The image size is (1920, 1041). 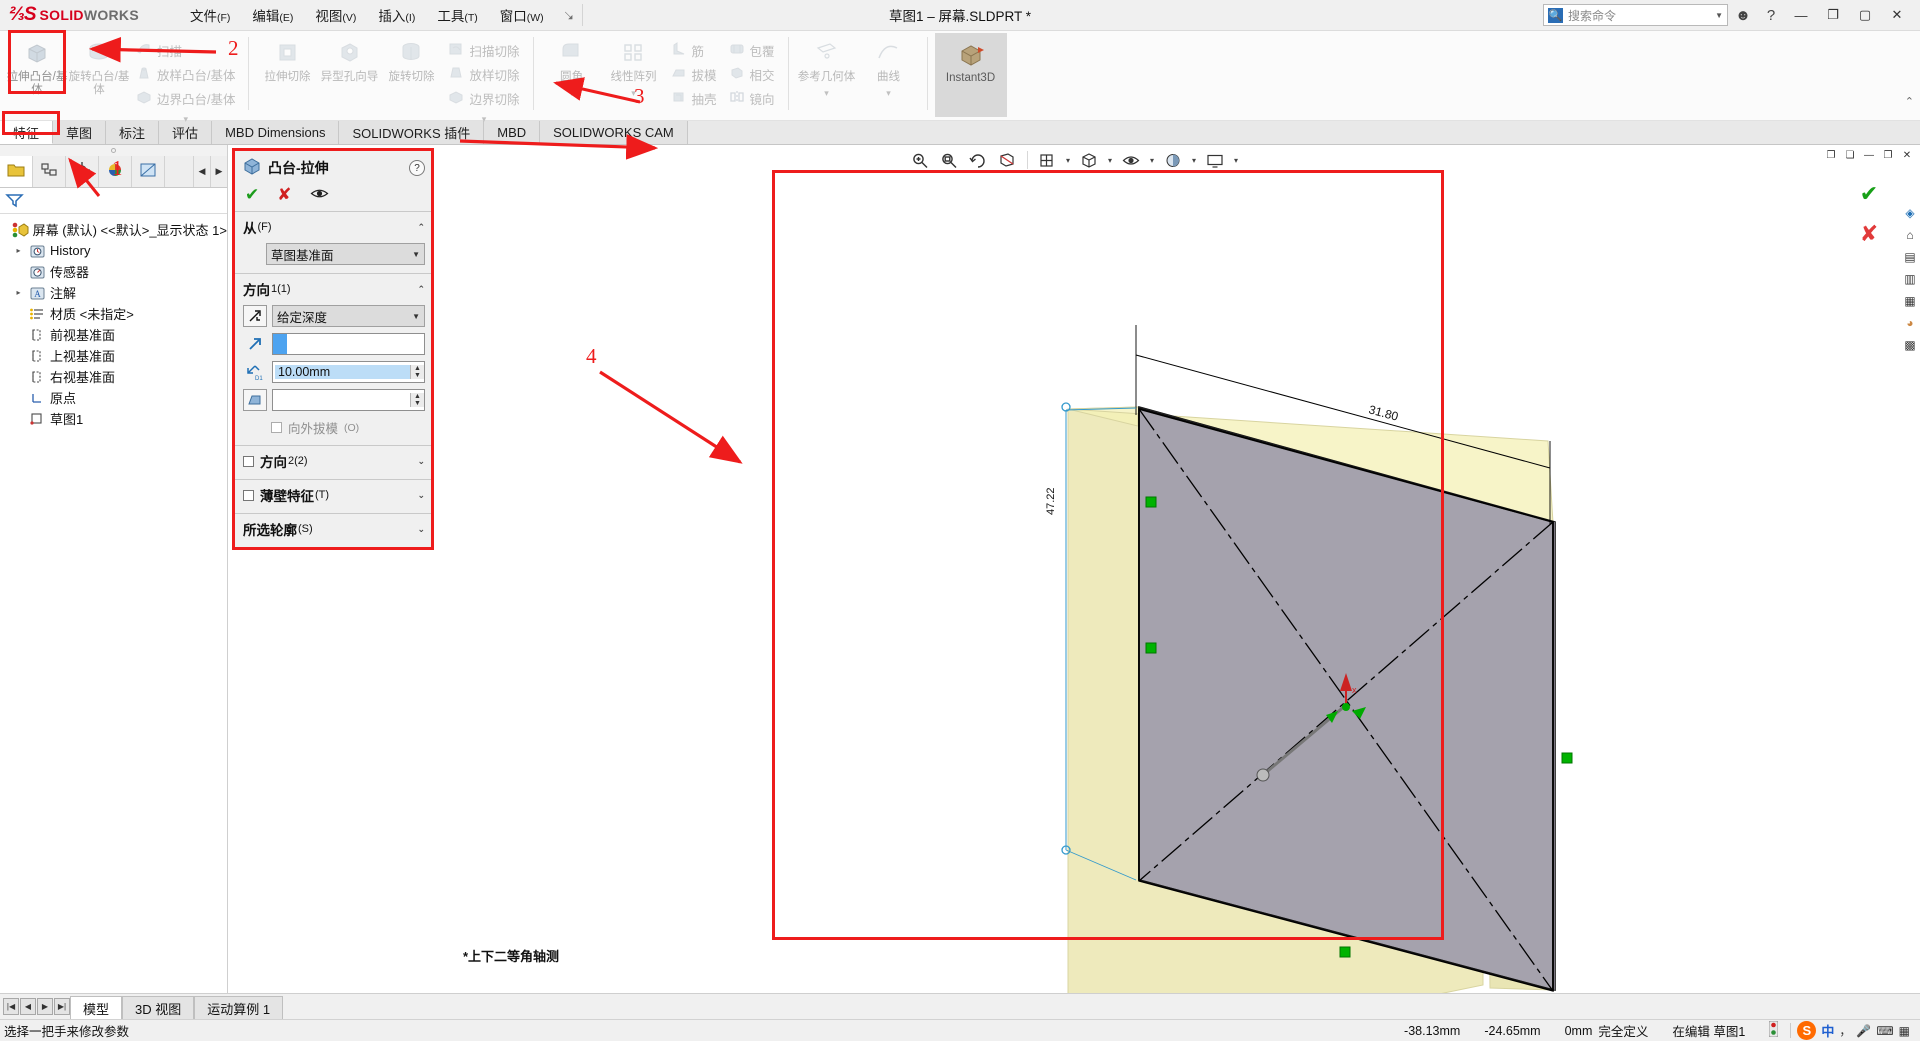 What do you see at coordinates (45, 1006) in the screenshot?
I see `tab-next-button: ▶` at bounding box center [45, 1006].